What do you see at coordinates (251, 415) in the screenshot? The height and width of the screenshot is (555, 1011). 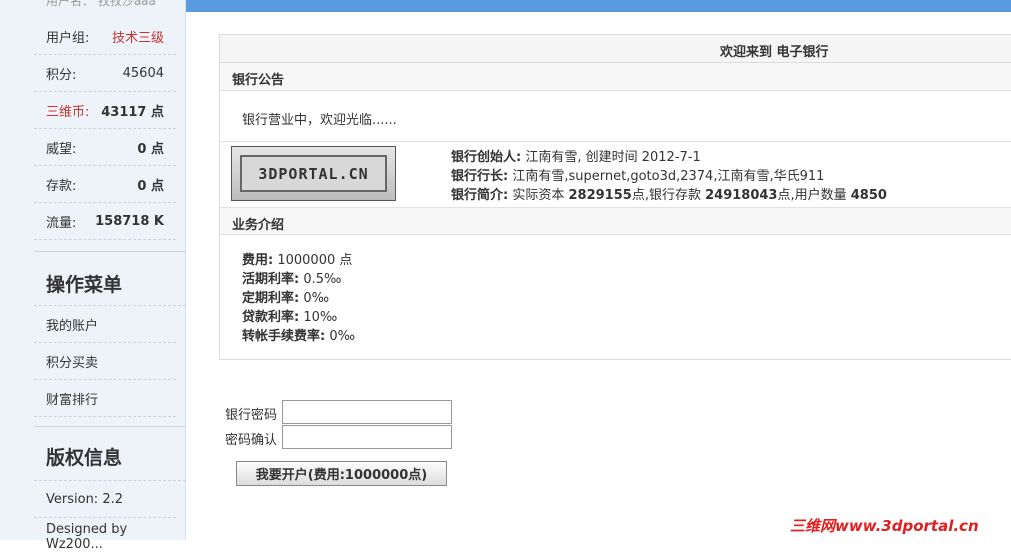 I see `password-label: 银行密码` at bounding box center [251, 415].